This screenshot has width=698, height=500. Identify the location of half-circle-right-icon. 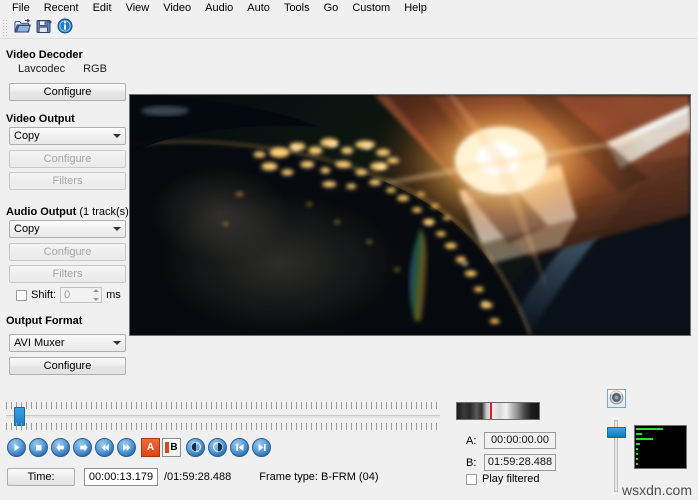
(218, 447).